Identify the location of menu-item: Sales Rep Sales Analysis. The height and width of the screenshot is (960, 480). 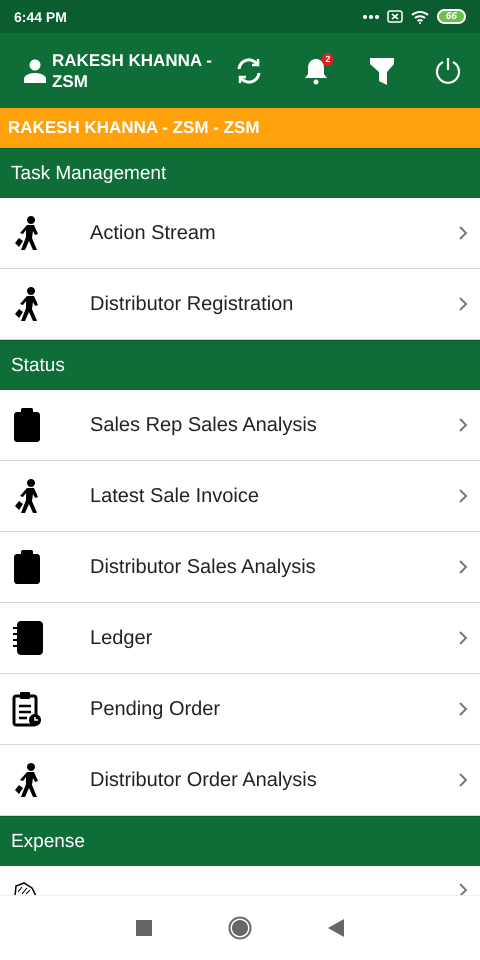
(240, 425).